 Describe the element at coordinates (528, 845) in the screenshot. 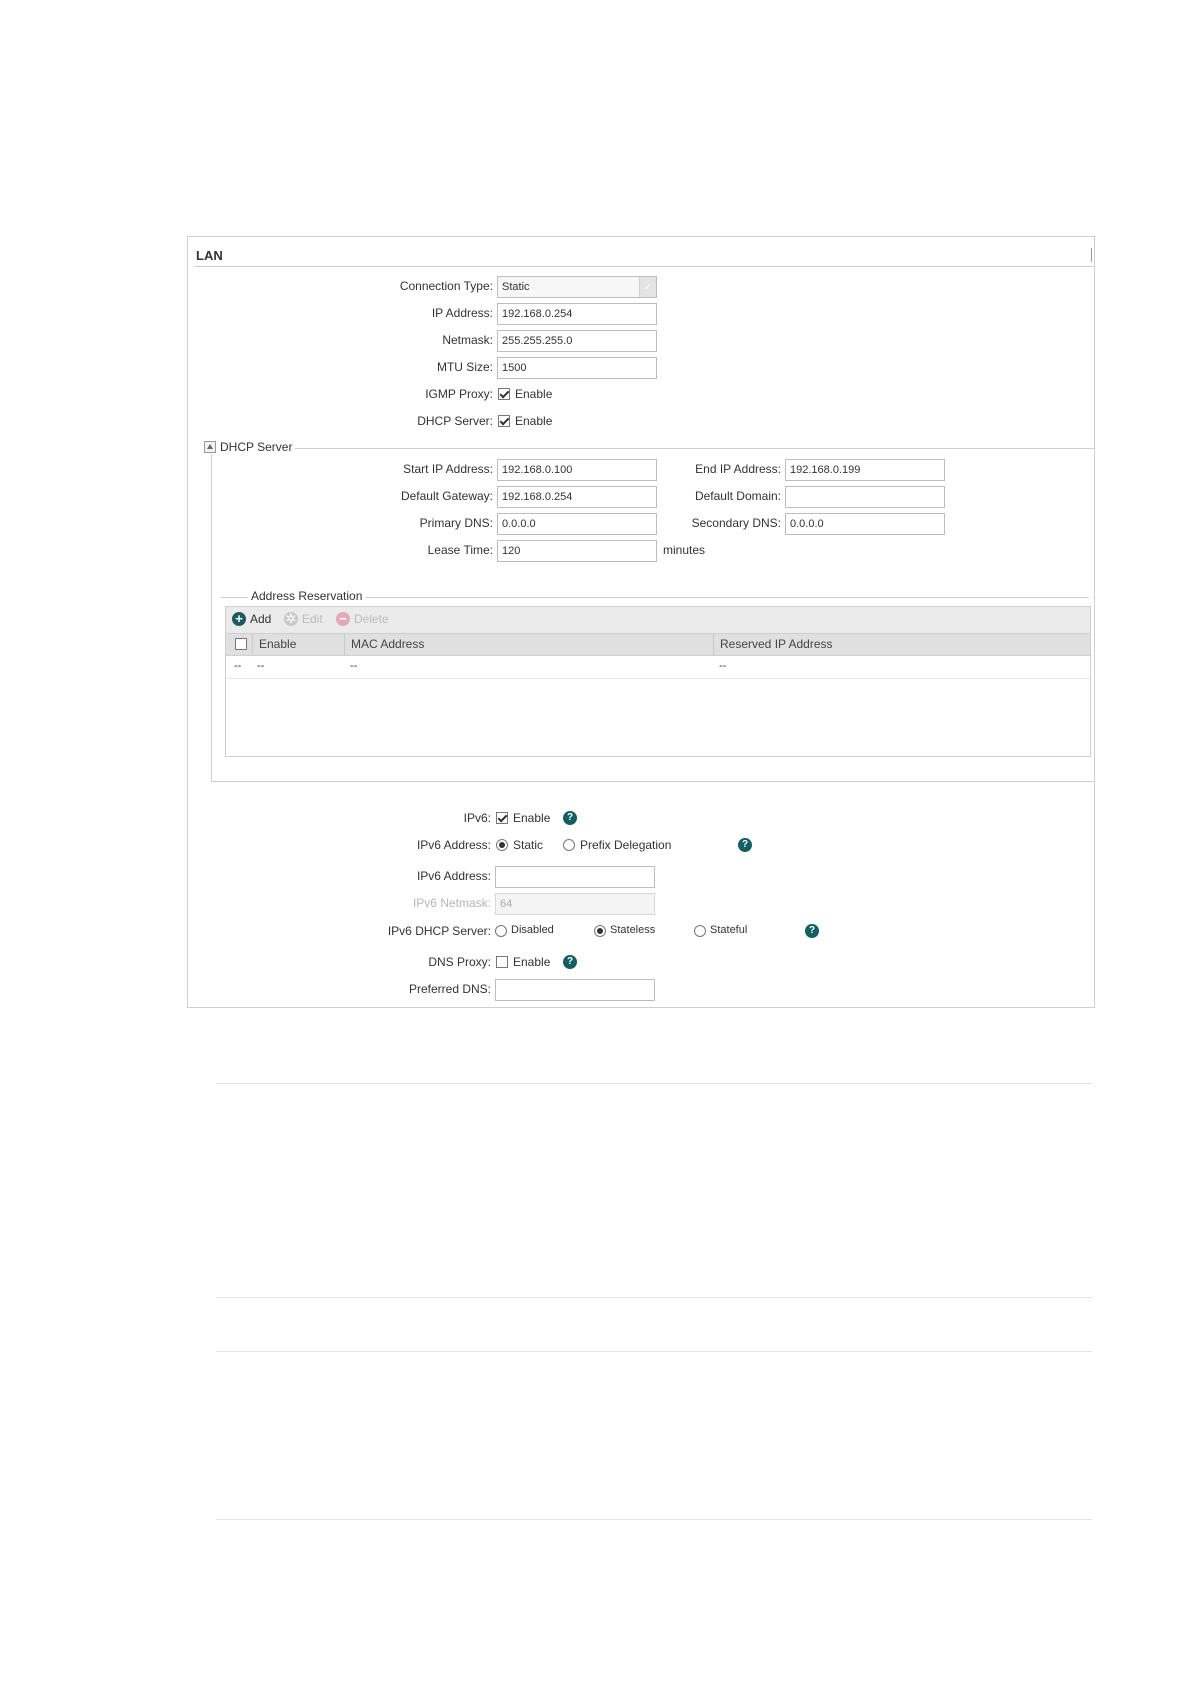

I see `static-radio-label: Static` at that location.